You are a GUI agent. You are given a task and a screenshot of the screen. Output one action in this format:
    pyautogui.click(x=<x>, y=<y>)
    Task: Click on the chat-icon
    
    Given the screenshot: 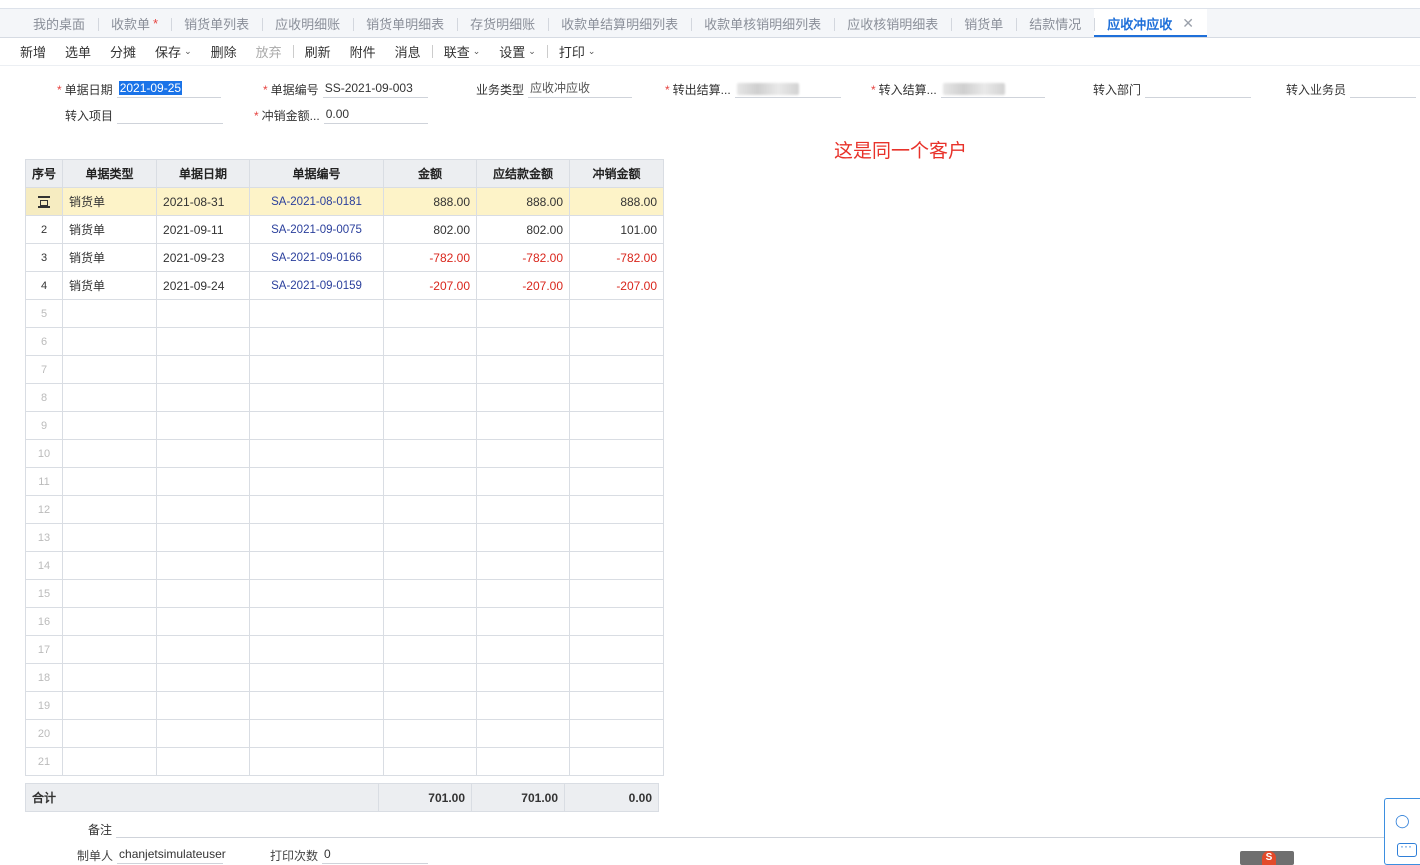 What is the action you would take?
    pyautogui.click(x=1407, y=848)
    